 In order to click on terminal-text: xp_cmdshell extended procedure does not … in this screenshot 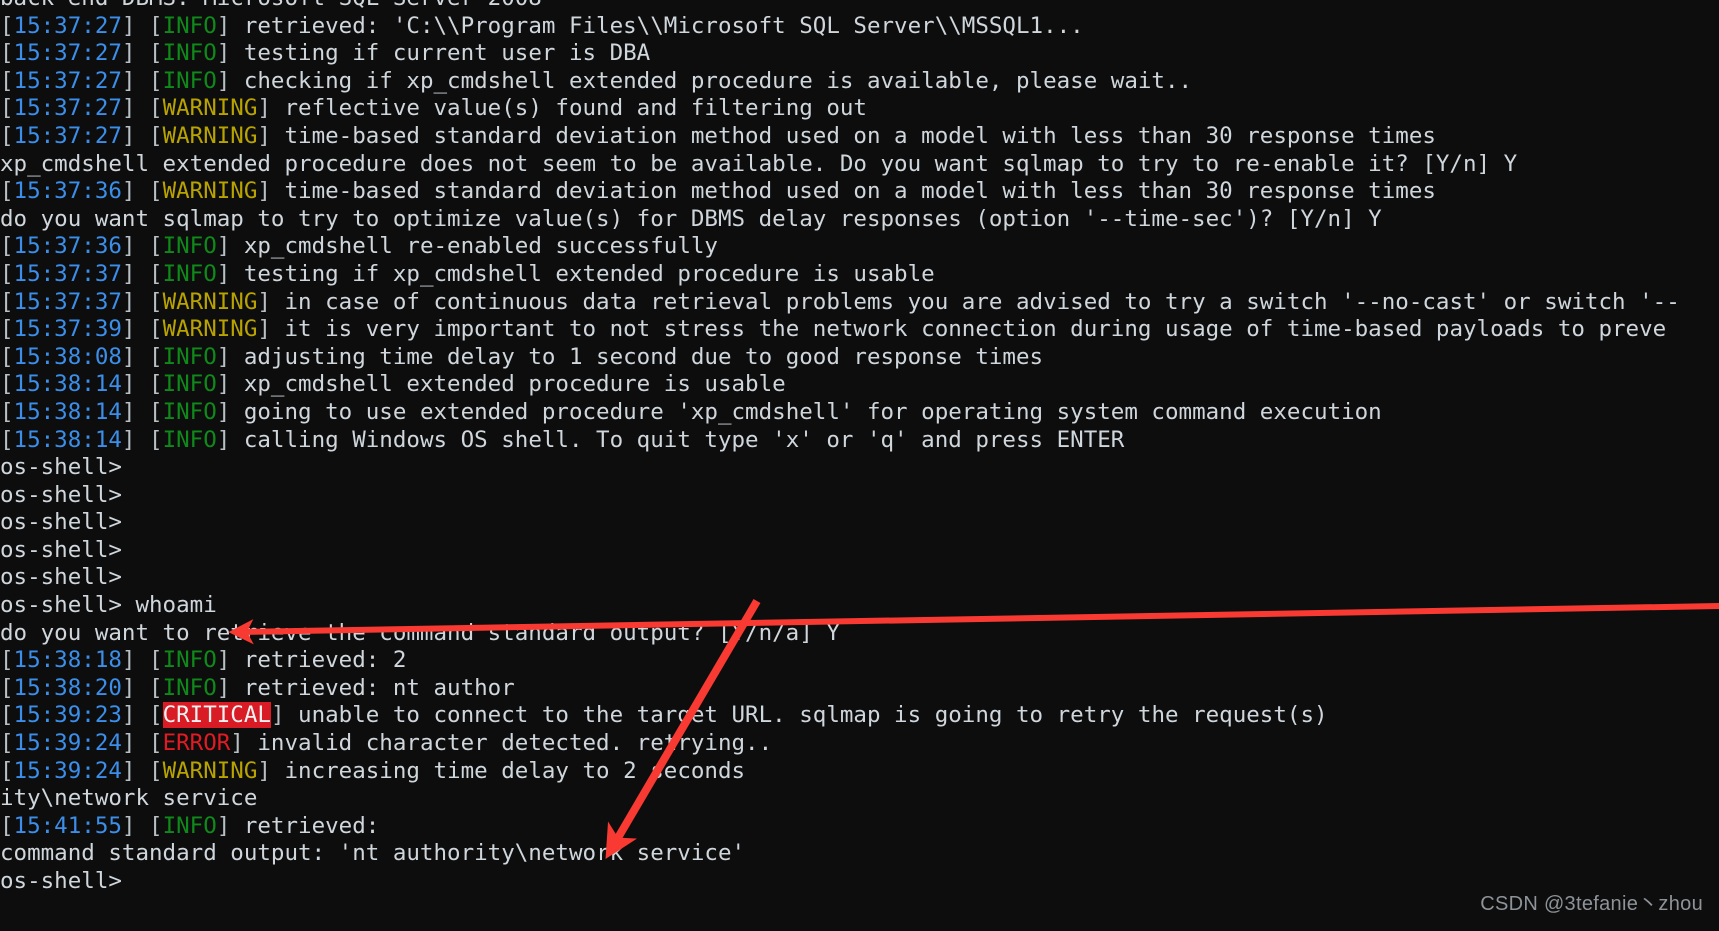, I will do `click(759, 163)`.